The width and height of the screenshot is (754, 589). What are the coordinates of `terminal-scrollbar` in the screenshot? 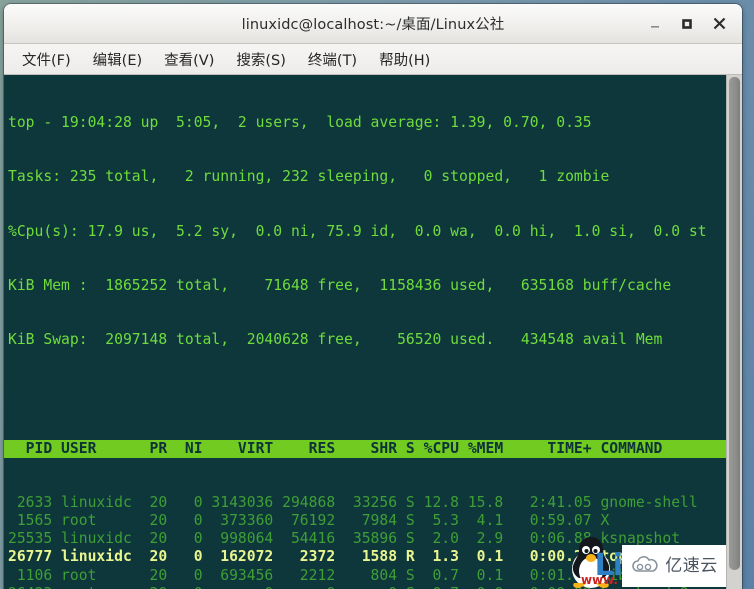 It's located at (734, 332).